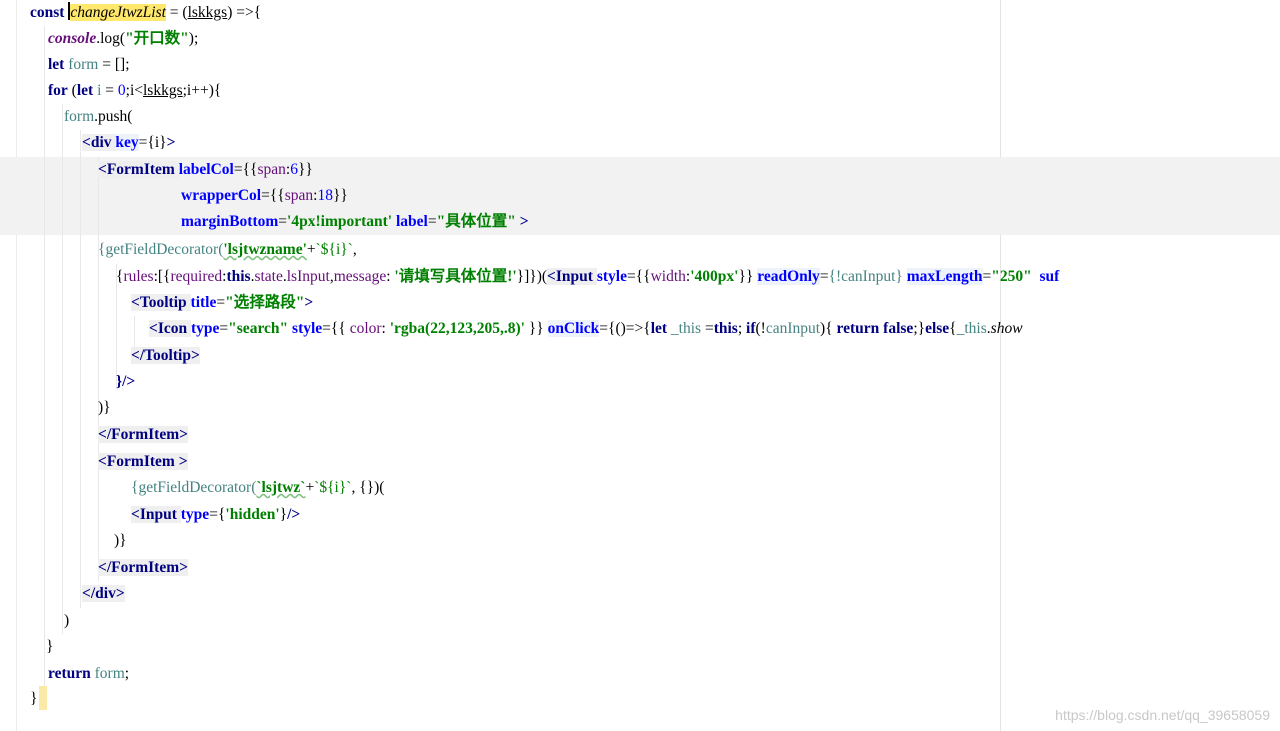 The image size is (1280, 731). I want to click on punctuation: ){, so click(828, 328).